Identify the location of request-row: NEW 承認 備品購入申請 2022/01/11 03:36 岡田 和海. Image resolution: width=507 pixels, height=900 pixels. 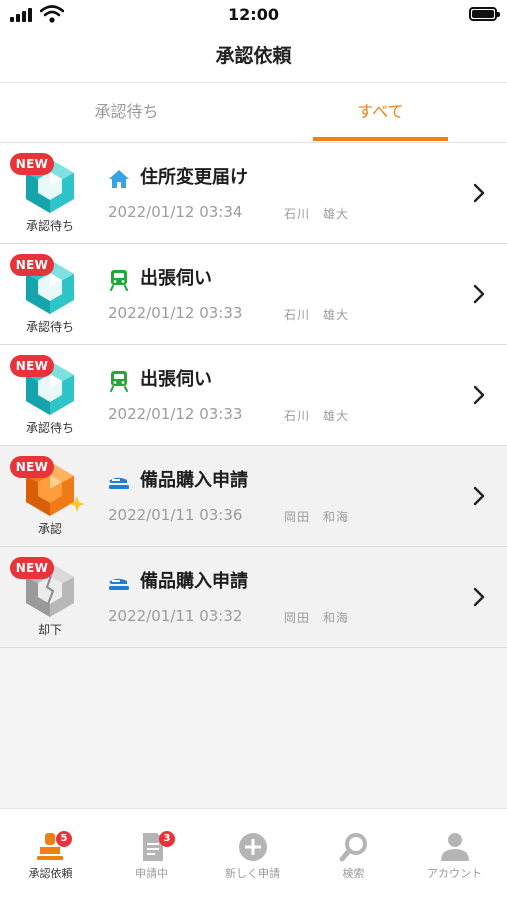
(253, 496).